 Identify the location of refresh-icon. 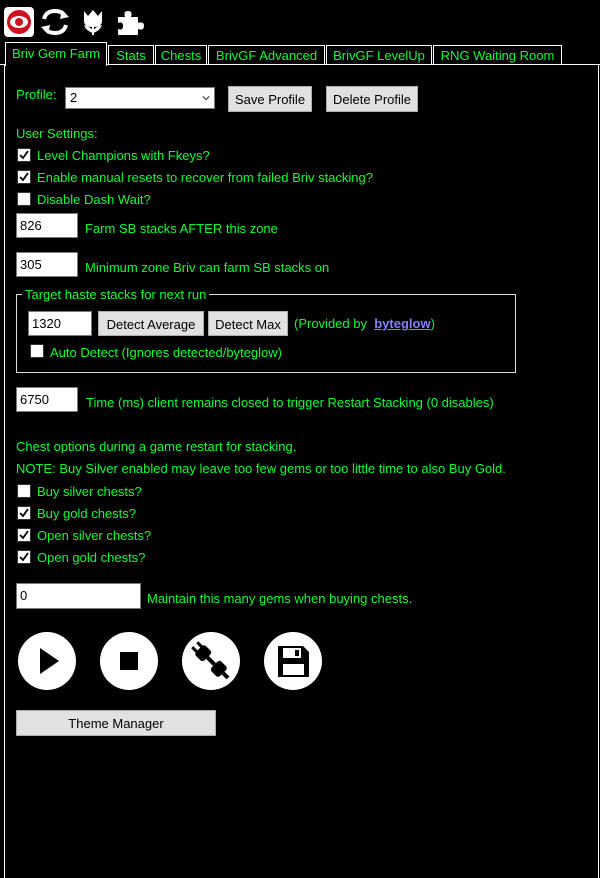
(55, 22).